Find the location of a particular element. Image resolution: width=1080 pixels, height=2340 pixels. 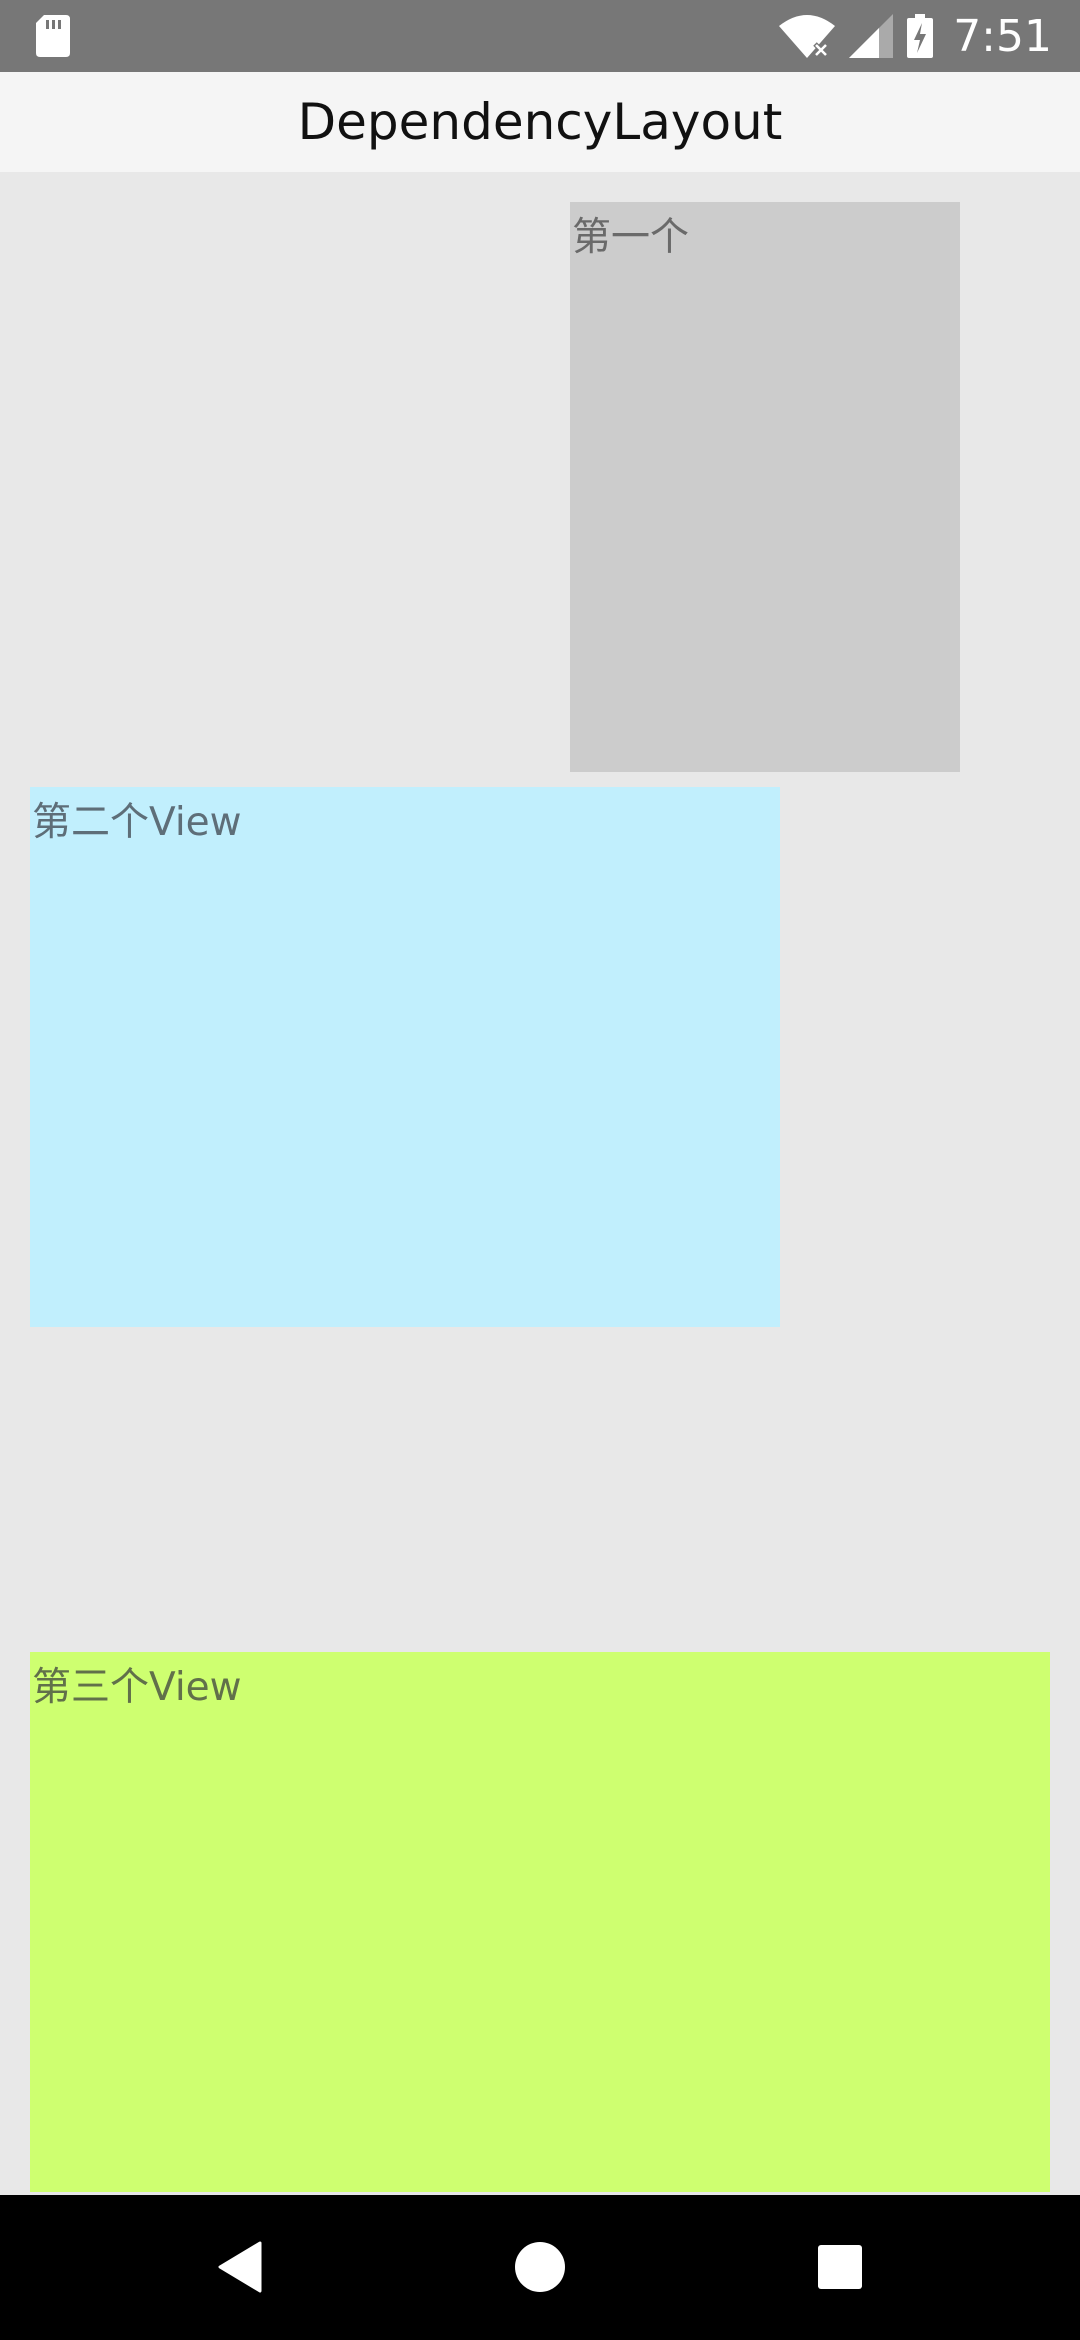

clock: 7:51 is located at coordinates (1002, 36).